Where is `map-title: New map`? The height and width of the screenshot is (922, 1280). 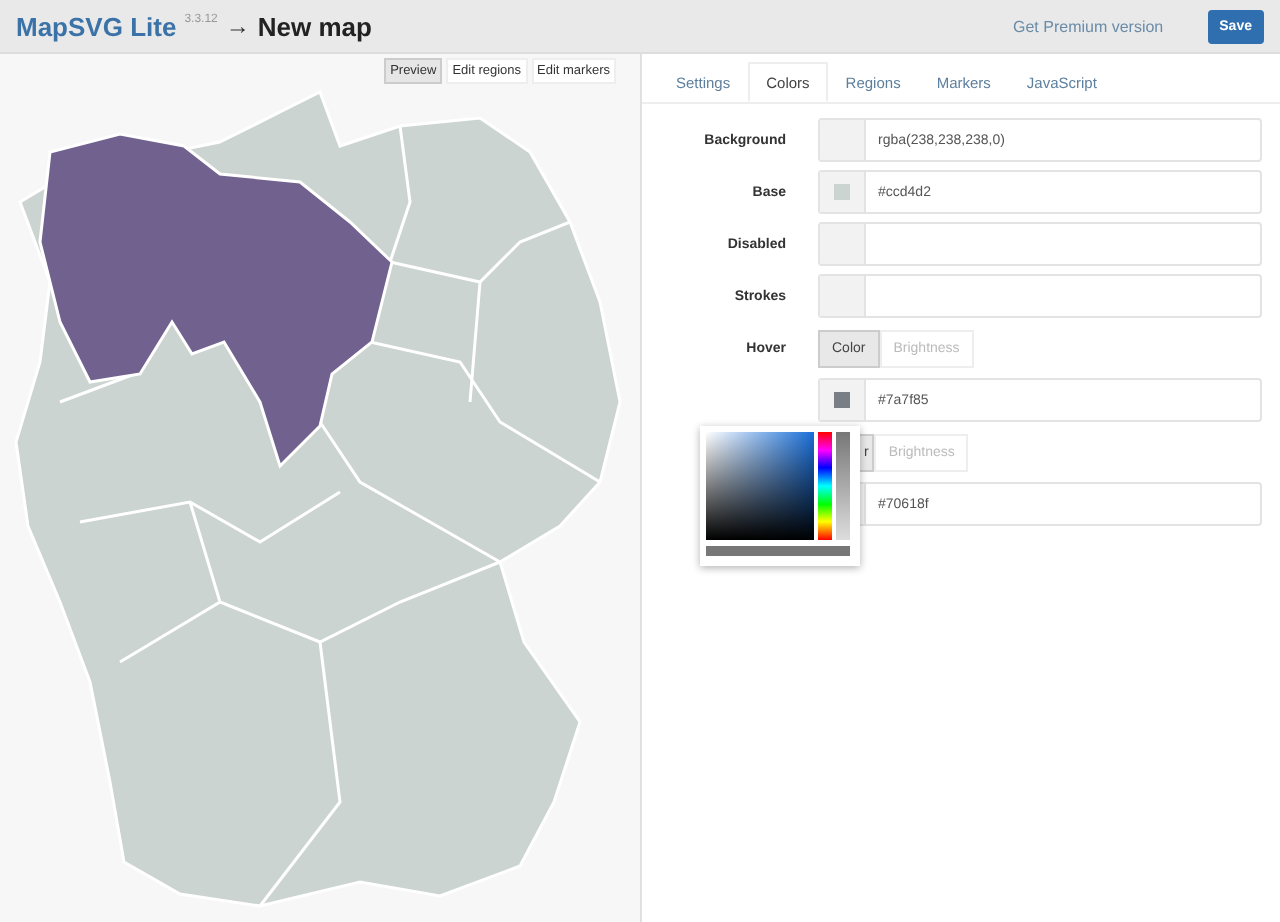 map-title: New map is located at coordinates (314, 26).